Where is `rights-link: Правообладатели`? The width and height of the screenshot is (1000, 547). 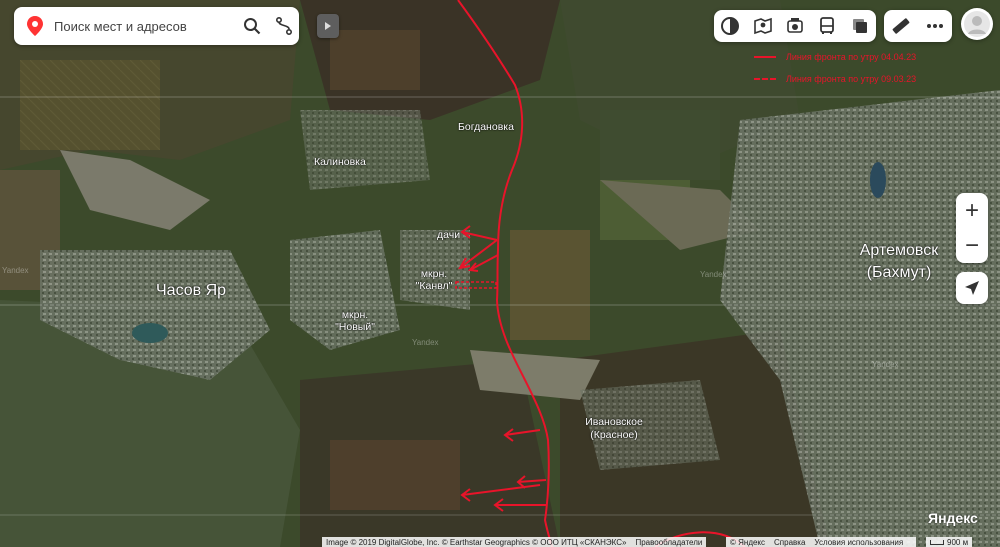 rights-link: Правообладатели is located at coordinates (668, 542).